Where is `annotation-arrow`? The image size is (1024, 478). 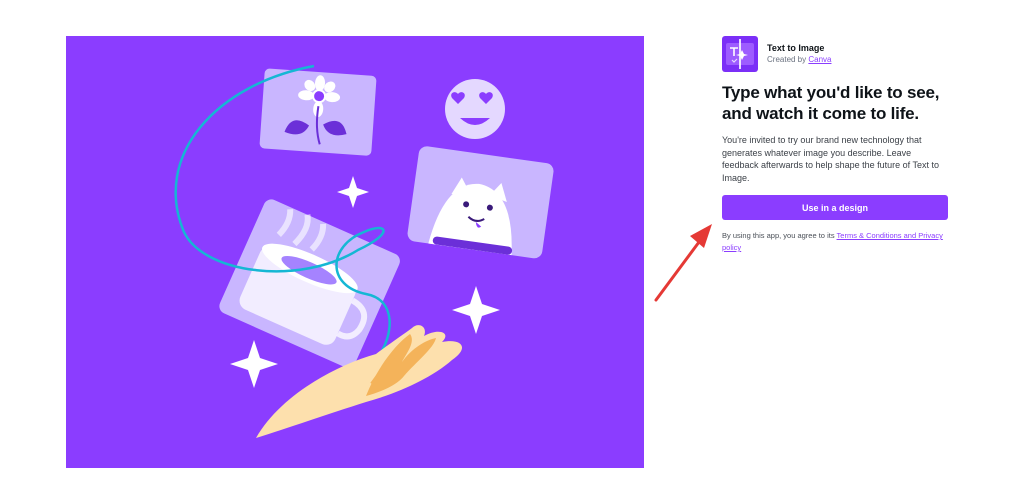 annotation-arrow is located at coordinates (683, 263).